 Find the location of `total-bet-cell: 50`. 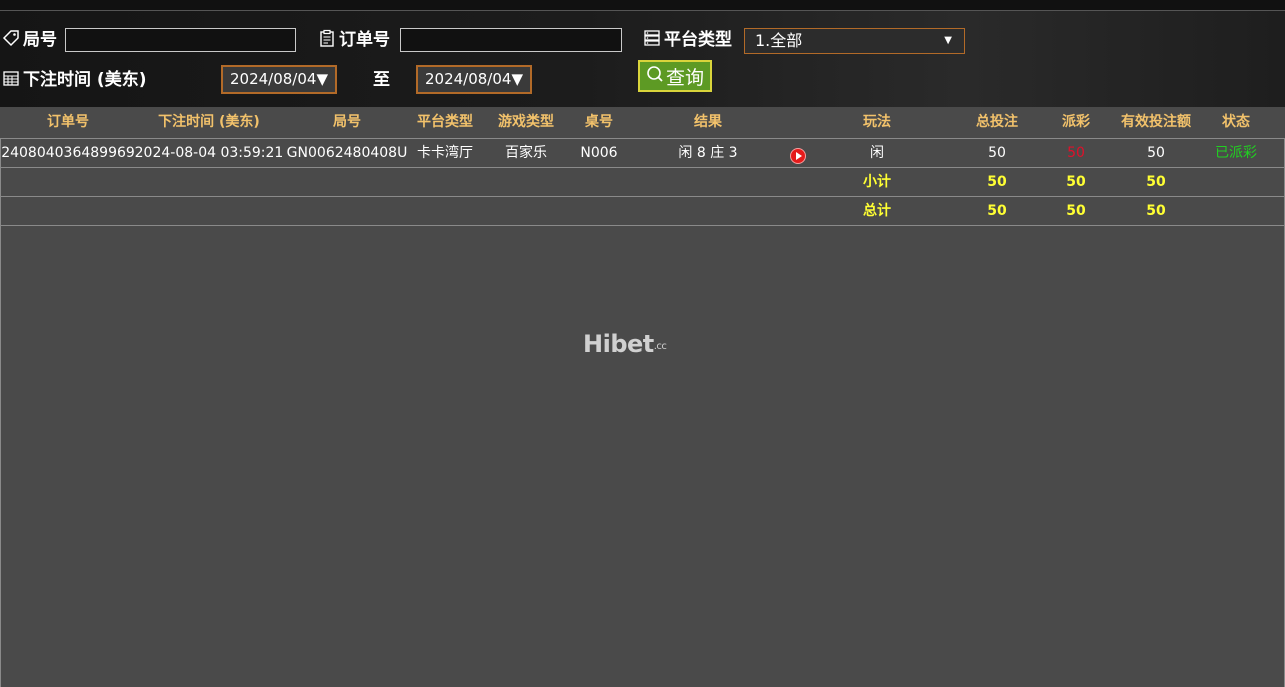

total-bet-cell: 50 is located at coordinates (997, 153).